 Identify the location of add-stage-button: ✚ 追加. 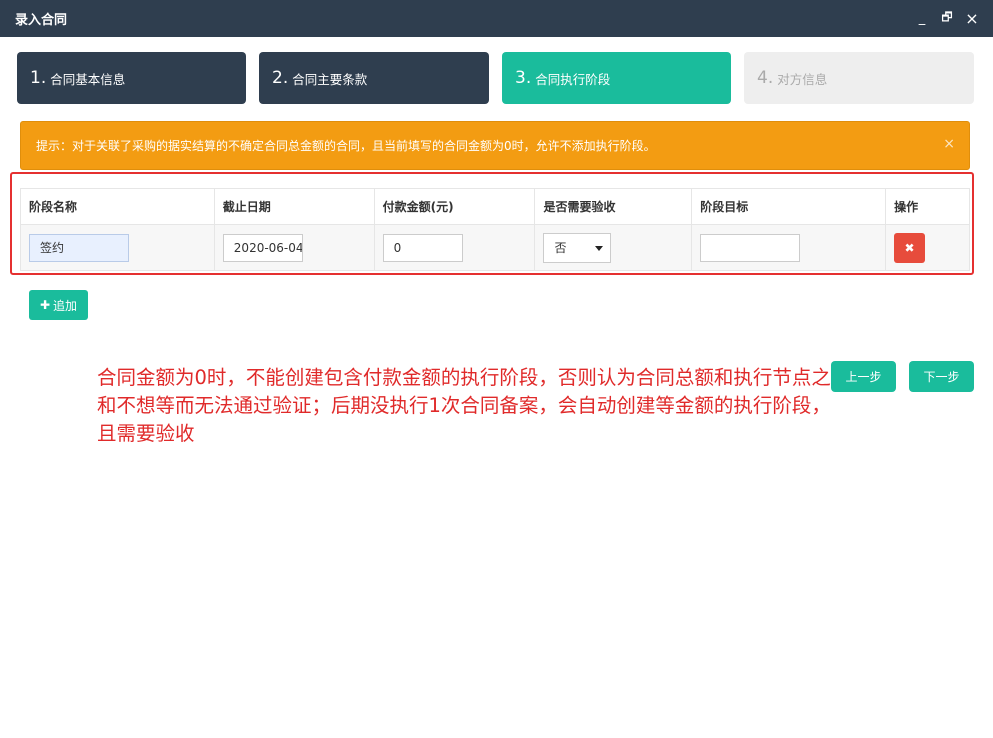
(58, 305).